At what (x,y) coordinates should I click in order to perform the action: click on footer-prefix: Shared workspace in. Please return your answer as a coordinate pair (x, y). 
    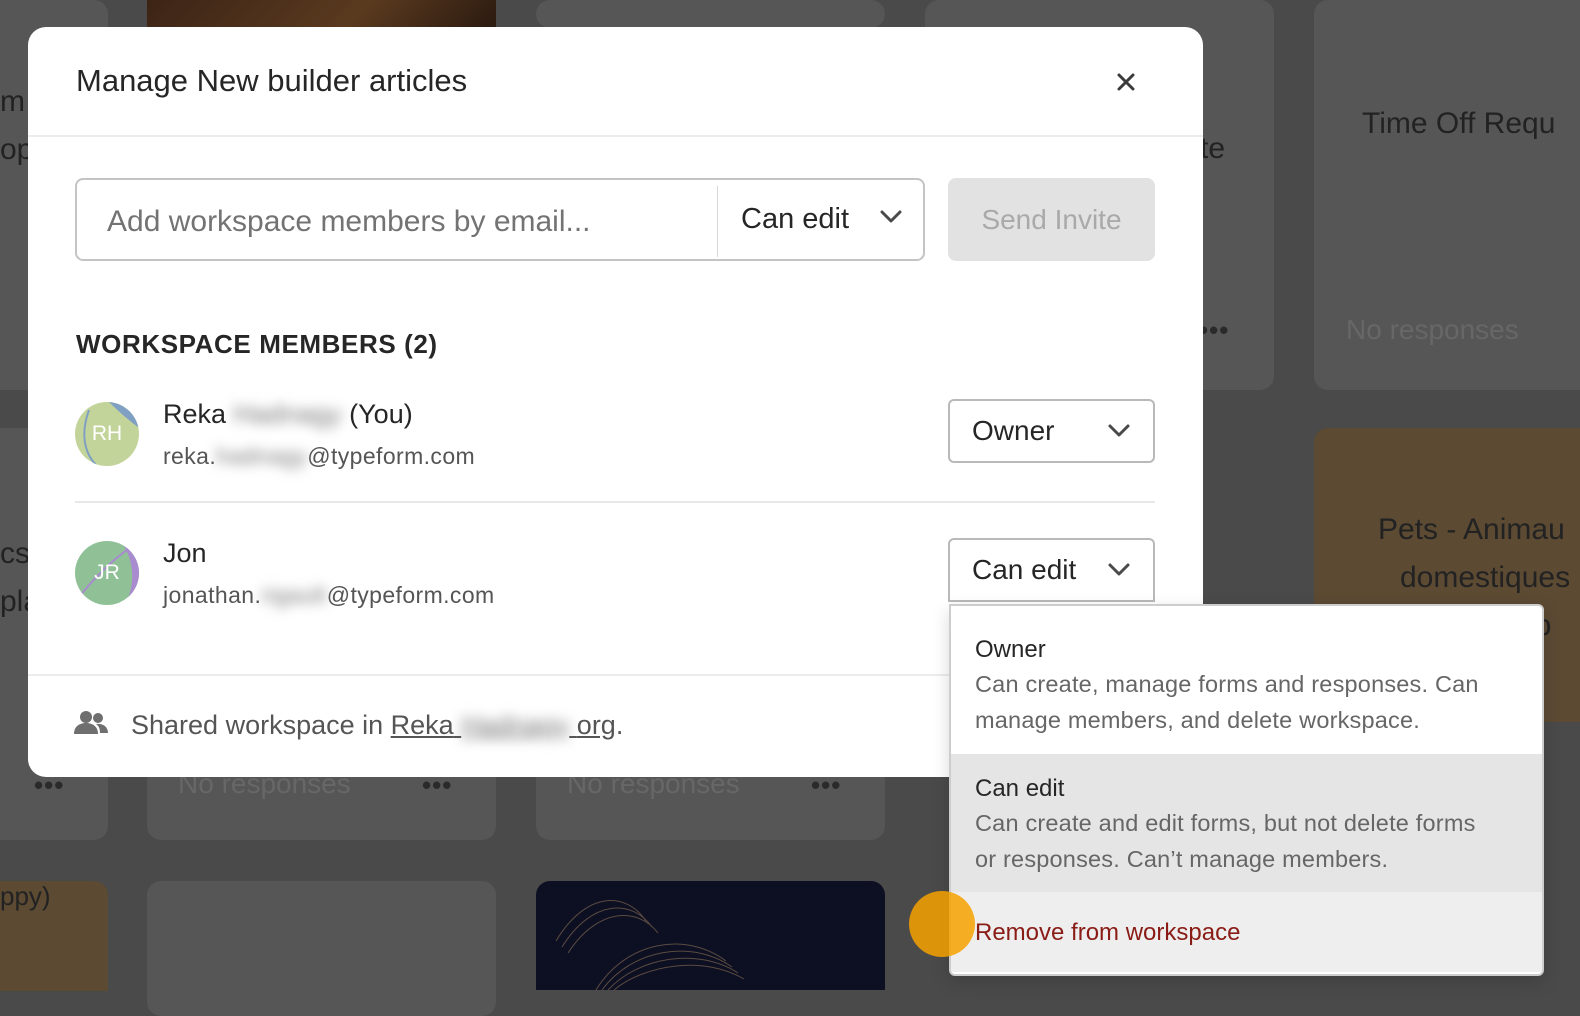
    Looking at the image, I should click on (261, 725).